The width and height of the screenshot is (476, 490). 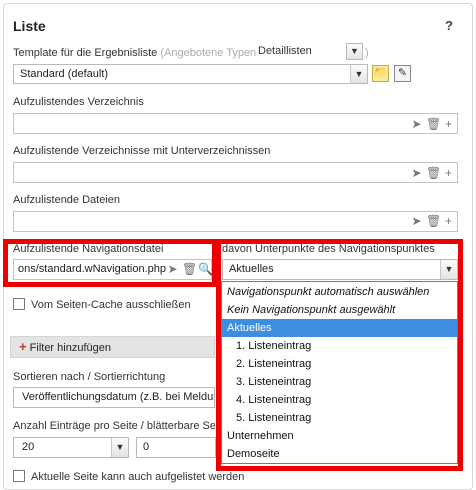 What do you see at coordinates (339, 454) in the screenshot?
I see `navpunkt-option: Demoseite` at bounding box center [339, 454].